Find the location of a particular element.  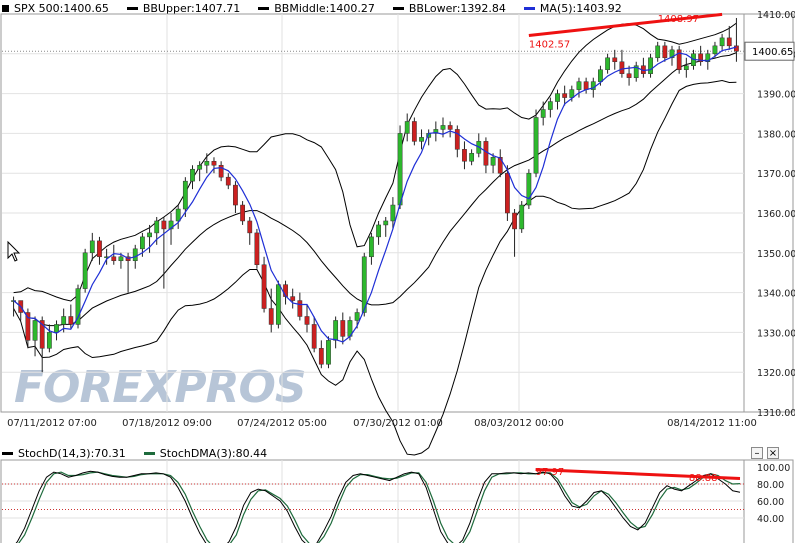

main-x-tick-label: 07/24/2012 05:00 is located at coordinates (282, 423).